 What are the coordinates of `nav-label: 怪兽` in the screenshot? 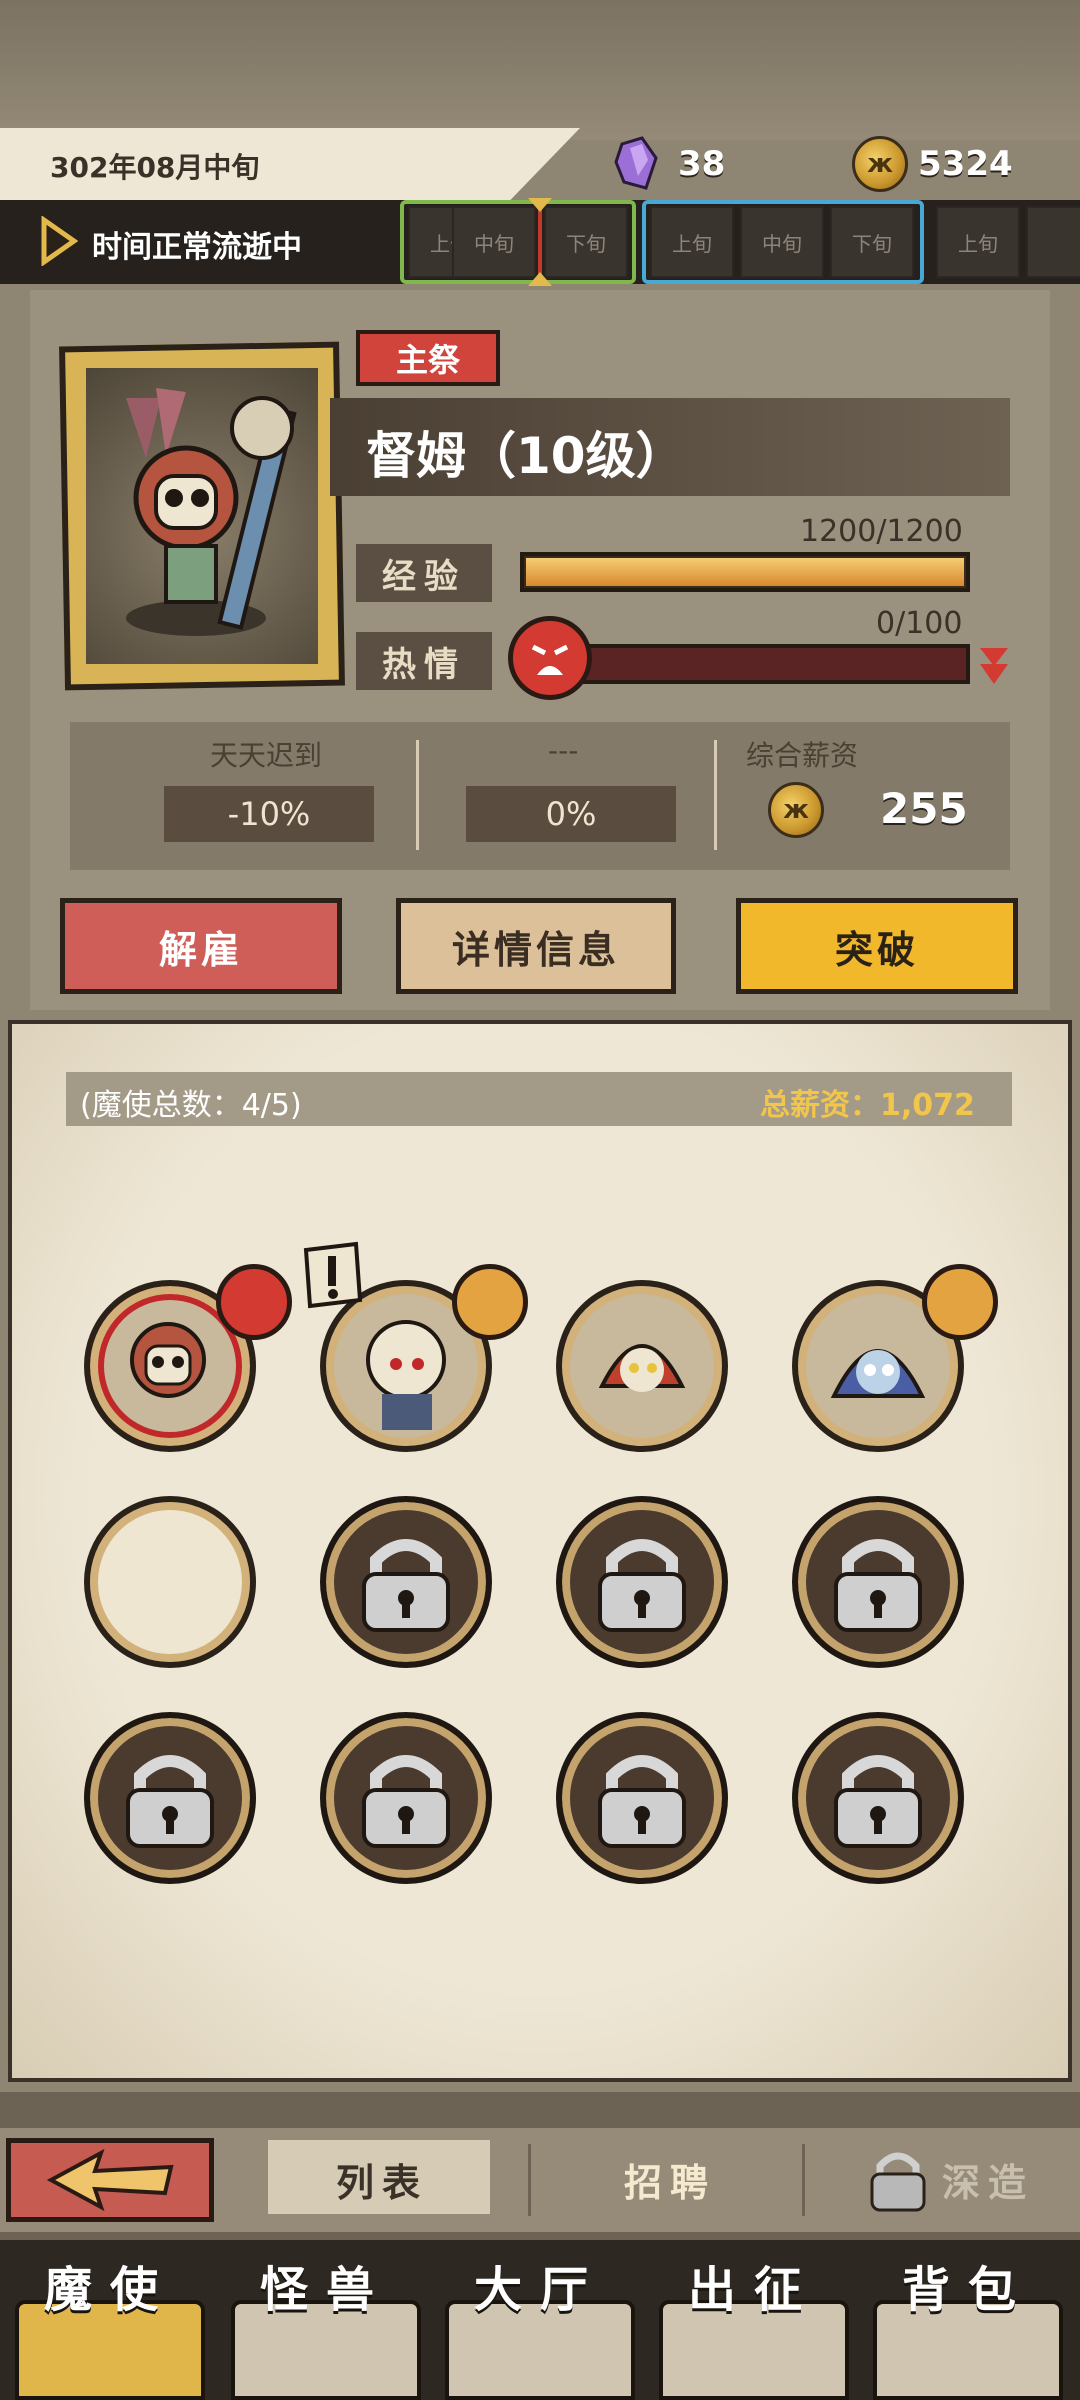 It's located at (326, 2290).